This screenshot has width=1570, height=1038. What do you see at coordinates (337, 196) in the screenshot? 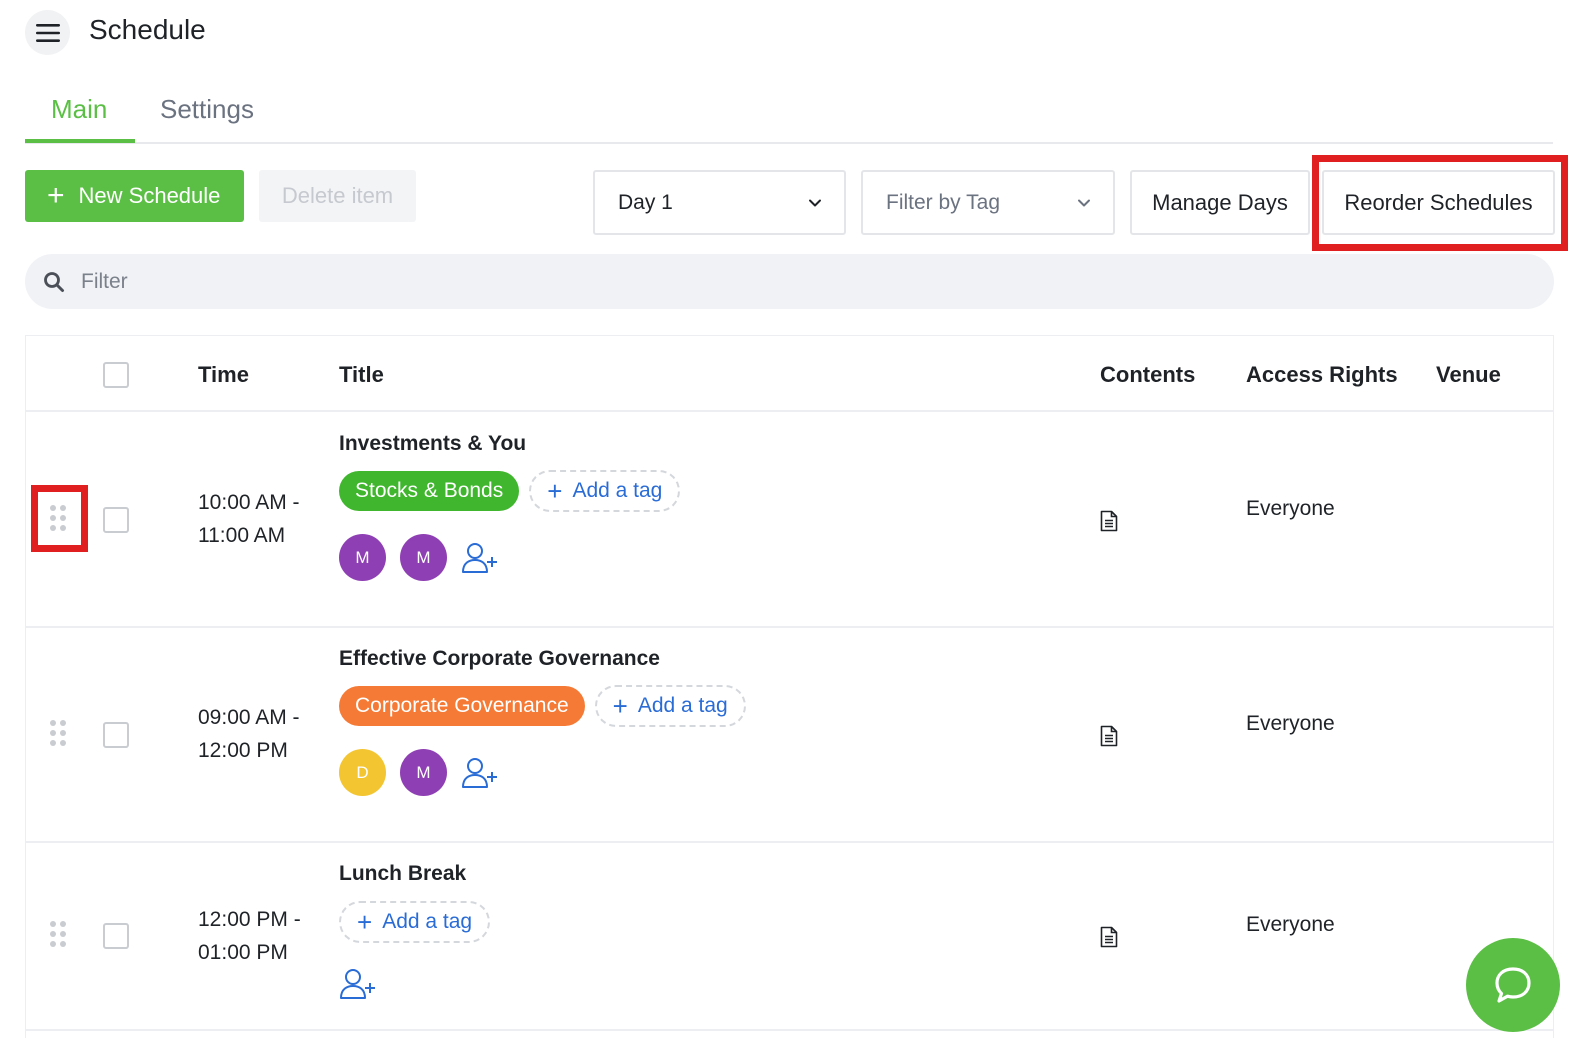
I see `delete-item-button: Delete item` at bounding box center [337, 196].